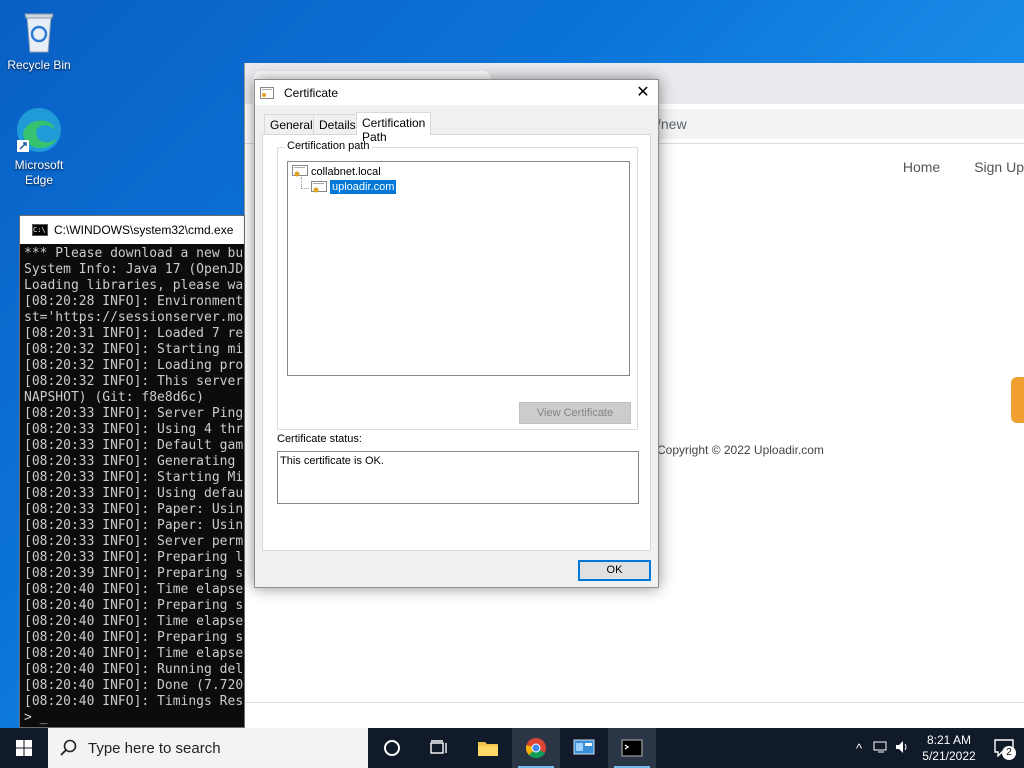 The height and width of the screenshot is (768, 1024). Describe the element at coordinates (999, 167) in the screenshot. I see `nav-signup-link: Sign Up` at that location.